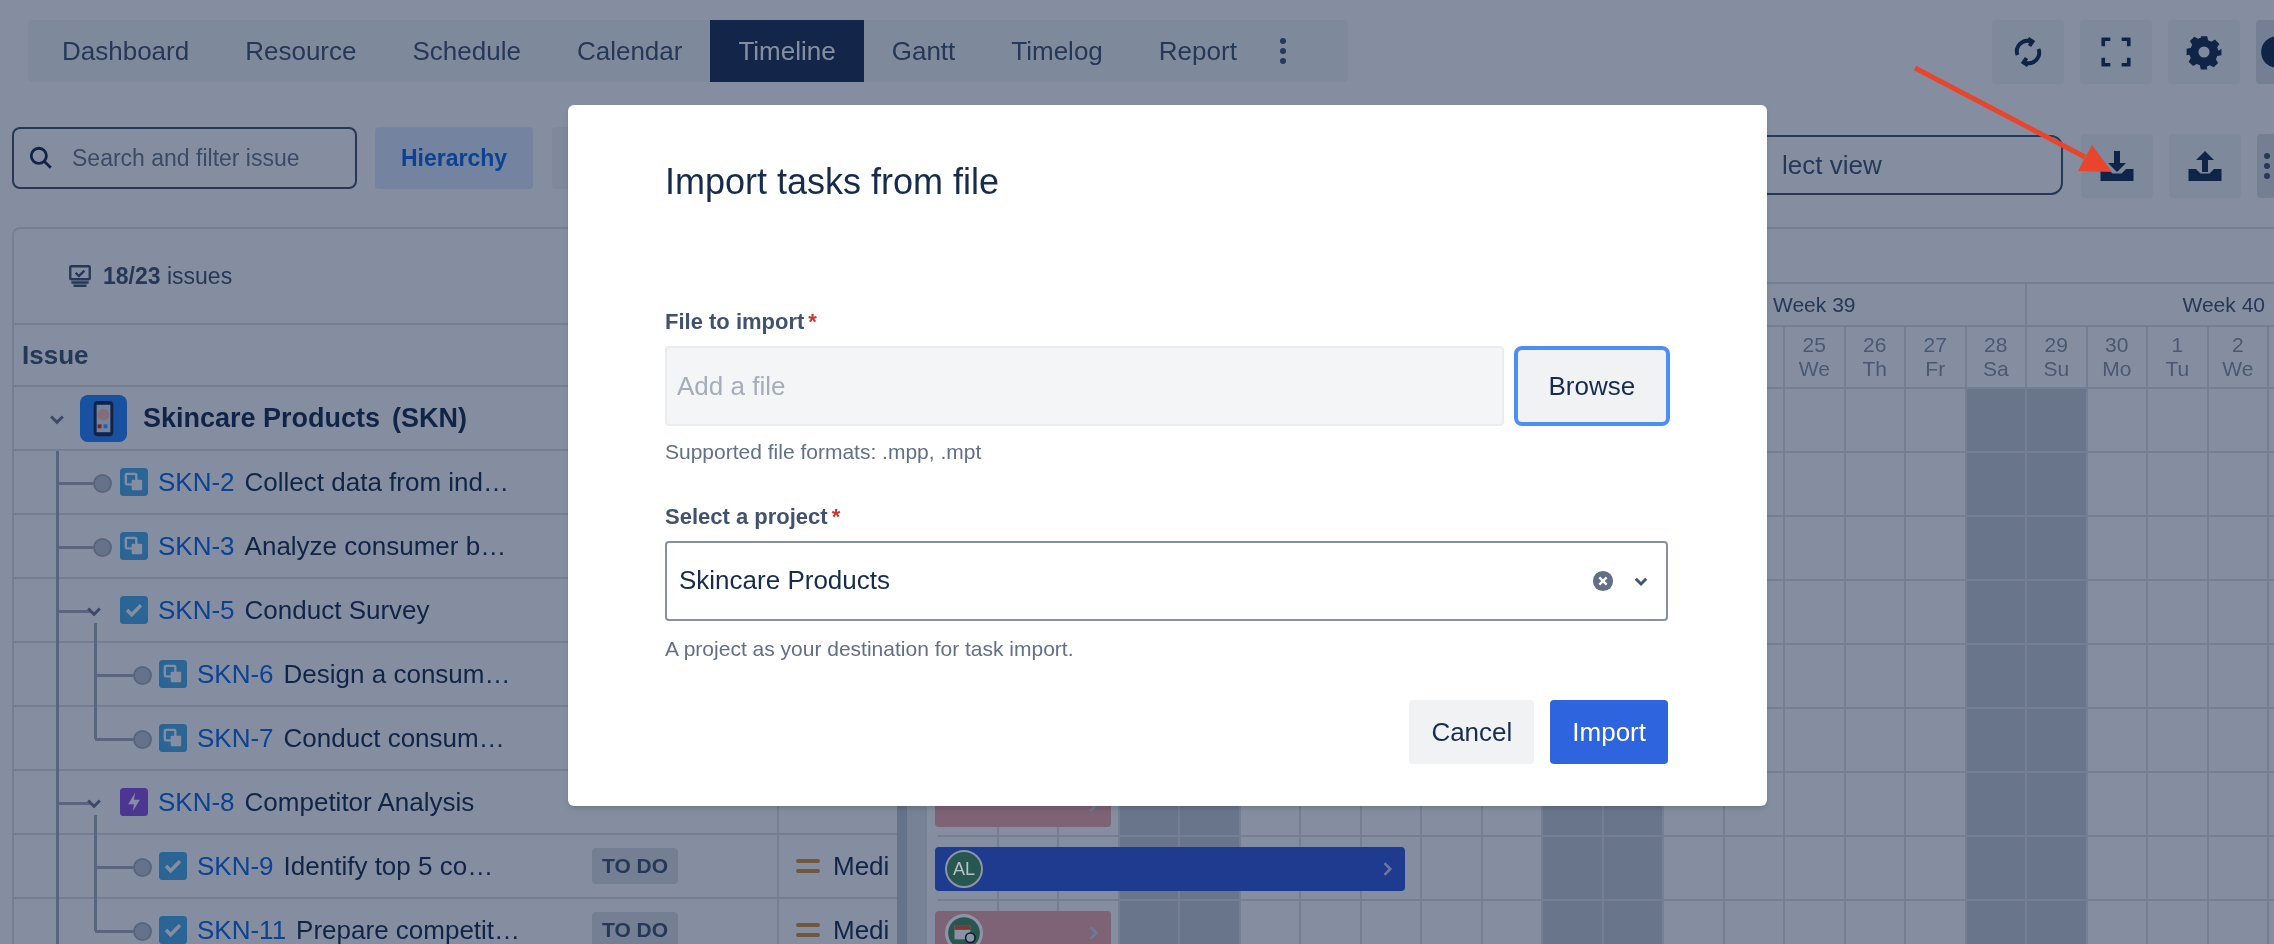 The height and width of the screenshot is (944, 2274). What do you see at coordinates (168, 276) in the screenshot?
I see `issue-count: 18/23 issues` at bounding box center [168, 276].